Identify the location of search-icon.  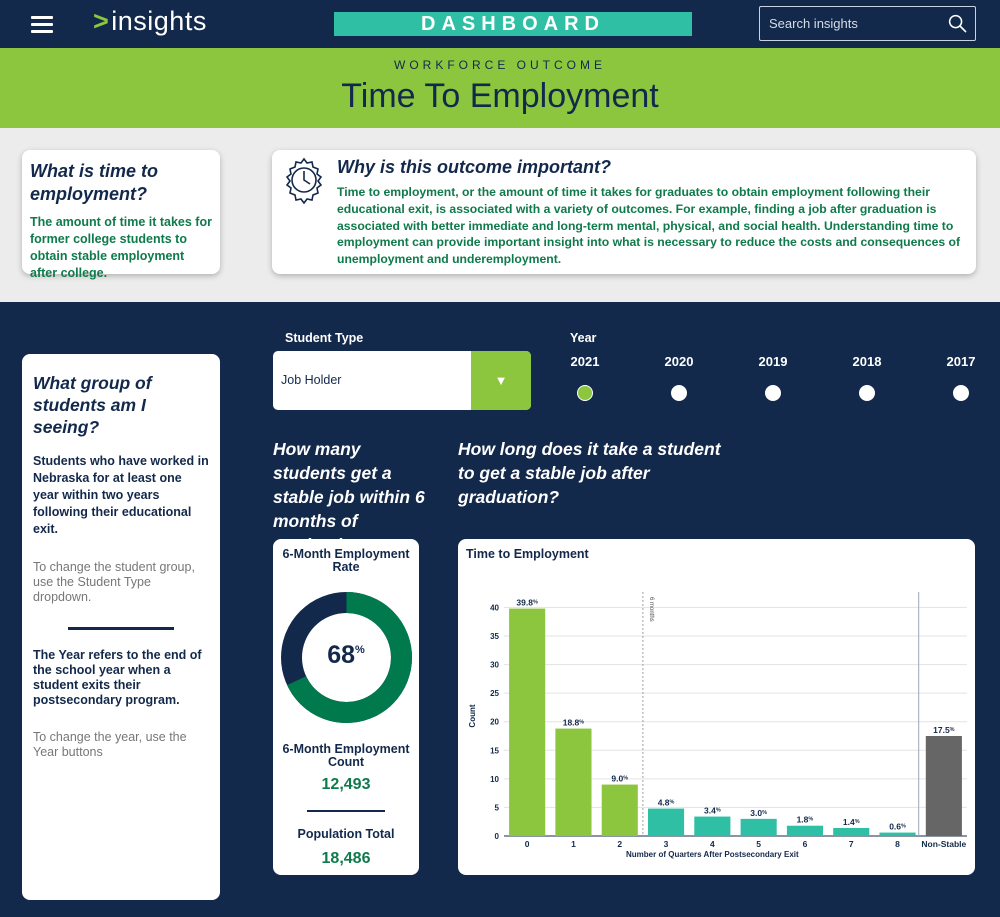
(957, 23).